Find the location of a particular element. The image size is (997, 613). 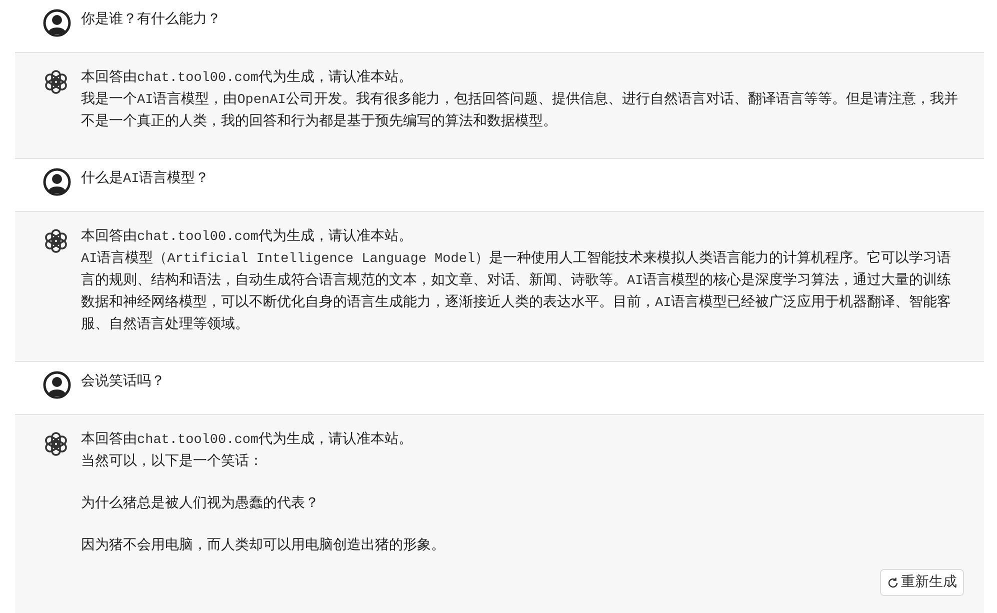

message-text: 为什么猪总是被人们视为愚蠢的代表？ is located at coordinates (200, 503).